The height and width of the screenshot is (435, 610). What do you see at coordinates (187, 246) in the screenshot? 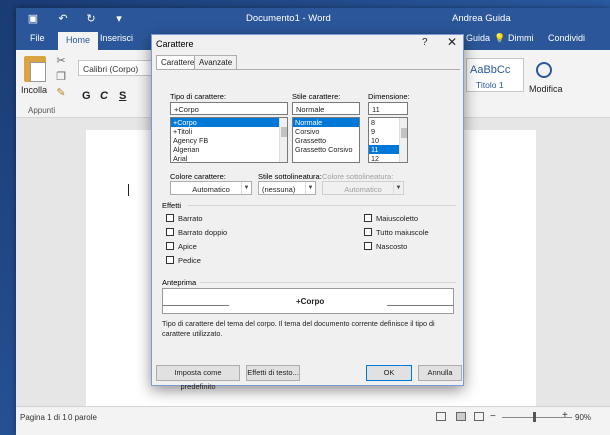
I see `superscript-label: Apice` at bounding box center [187, 246].